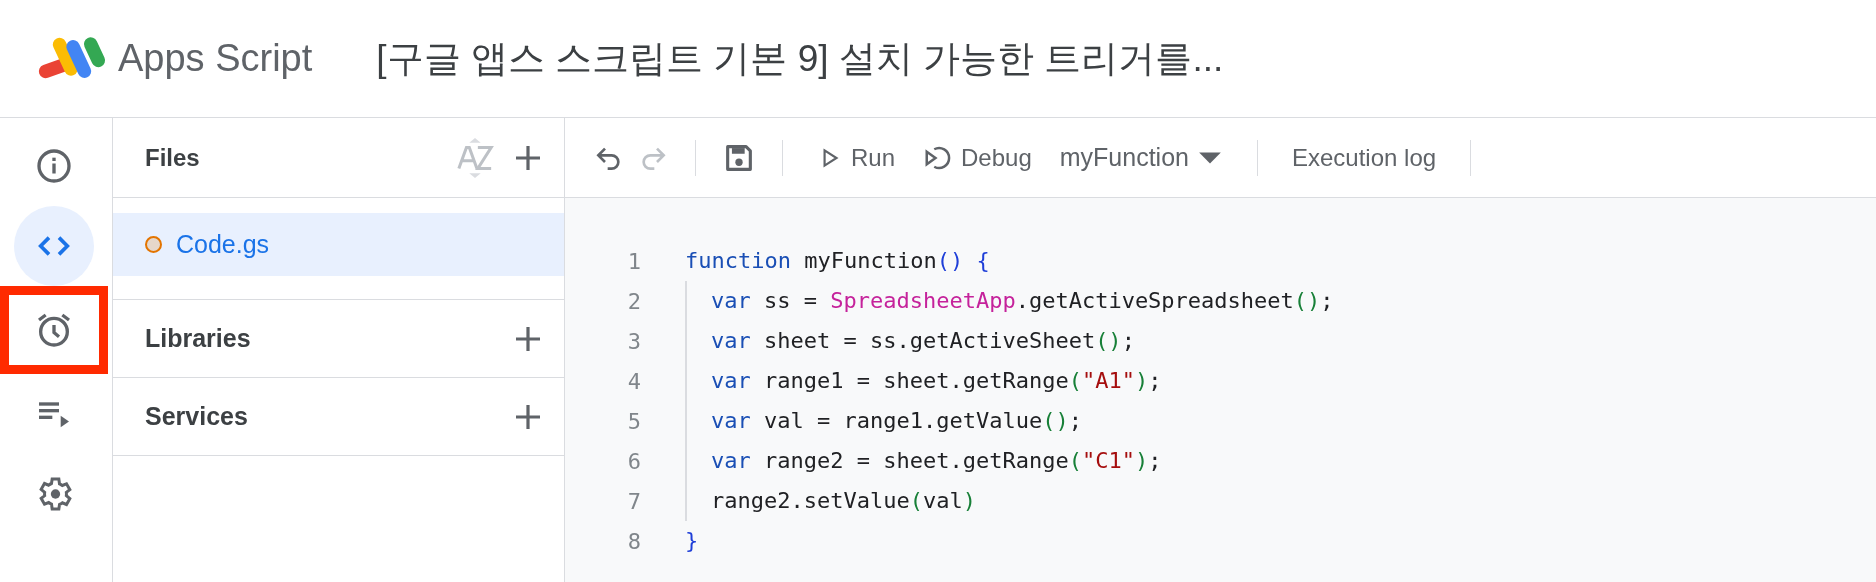 The width and height of the screenshot is (1876, 582). What do you see at coordinates (633, 381) in the screenshot?
I see `line-number: 4` at bounding box center [633, 381].